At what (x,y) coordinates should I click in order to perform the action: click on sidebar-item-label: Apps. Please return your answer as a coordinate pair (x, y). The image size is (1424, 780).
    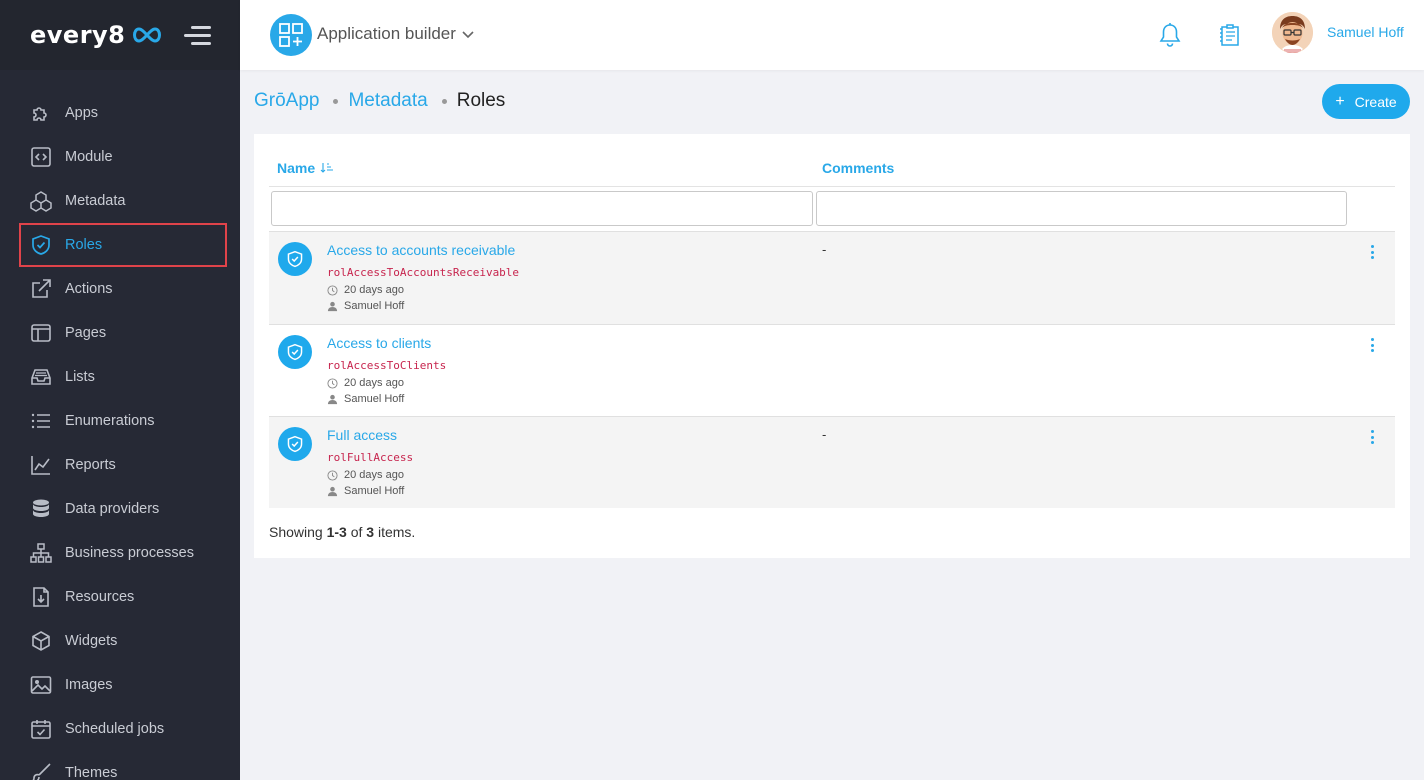
    Looking at the image, I should click on (82, 113).